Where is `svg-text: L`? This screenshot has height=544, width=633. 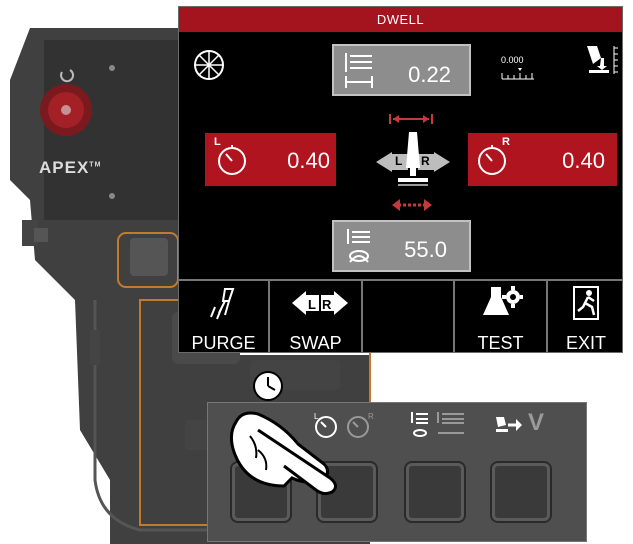 svg-text: L is located at coordinates (312, 304).